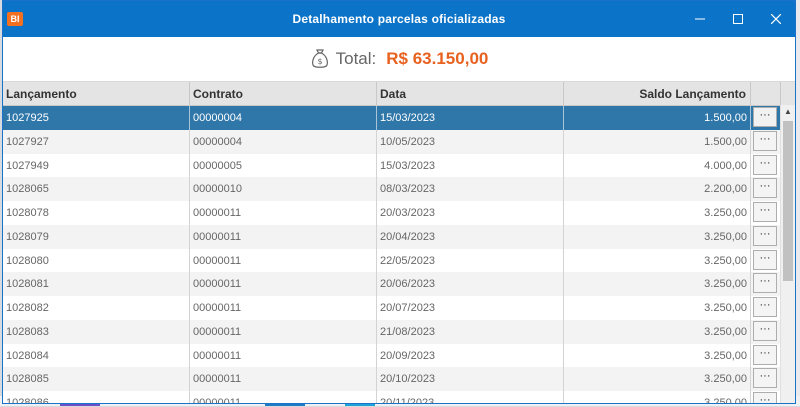  Describe the element at coordinates (96, 397) in the screenshot. I see `cell-lancamento: 1028086` at that location.